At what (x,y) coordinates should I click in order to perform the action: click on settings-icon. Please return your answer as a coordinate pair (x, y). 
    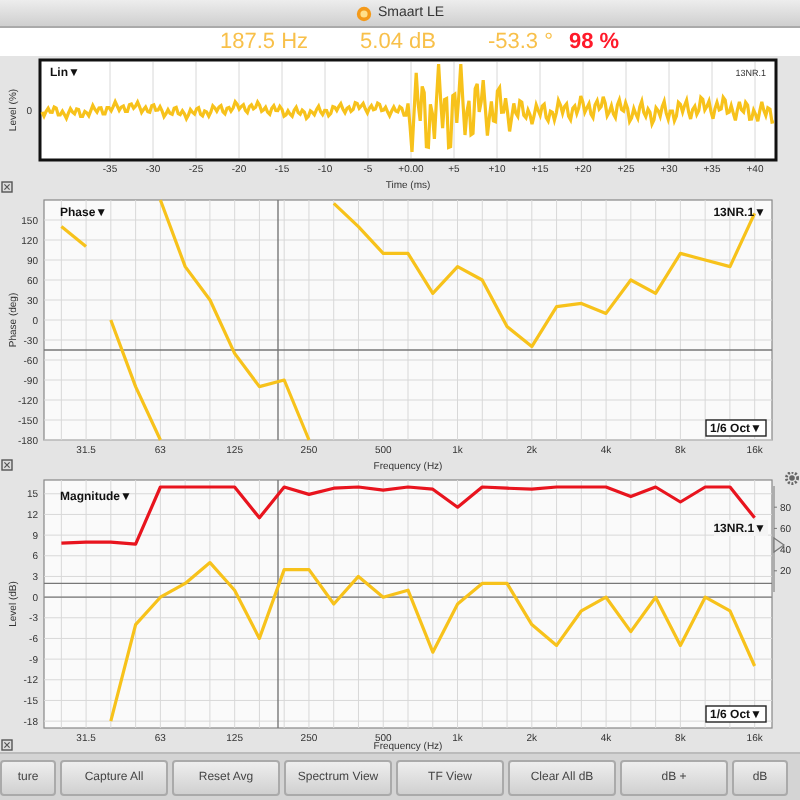
    Looking at the image, I should click on (792, 478).